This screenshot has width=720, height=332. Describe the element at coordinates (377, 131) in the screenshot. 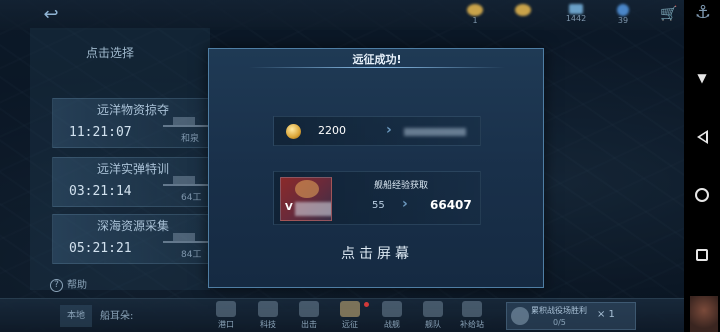

I see `reward-row: 2200 ›` at that location.